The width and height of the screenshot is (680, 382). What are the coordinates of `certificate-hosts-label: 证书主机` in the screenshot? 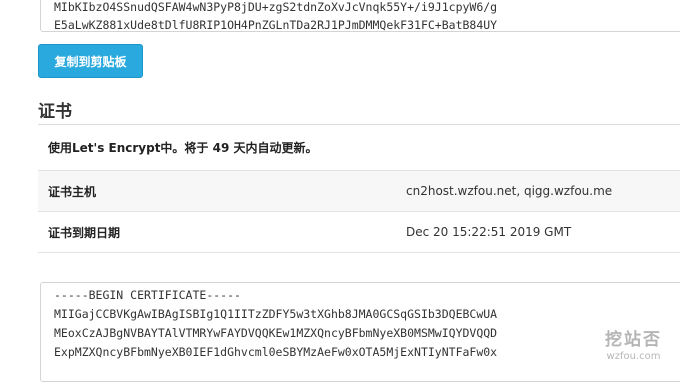 It's located at (72, 191).